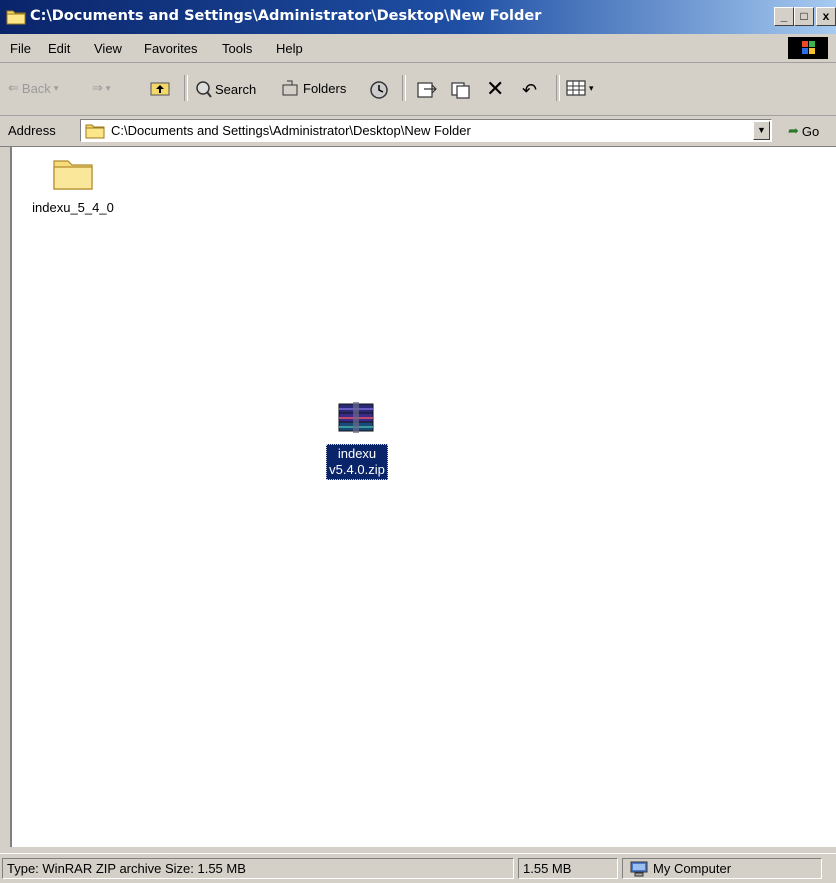 Image resolution: width=836 pixels, height=883 pixels. I want to click on menu-edit: Edit, so click(59, 48).